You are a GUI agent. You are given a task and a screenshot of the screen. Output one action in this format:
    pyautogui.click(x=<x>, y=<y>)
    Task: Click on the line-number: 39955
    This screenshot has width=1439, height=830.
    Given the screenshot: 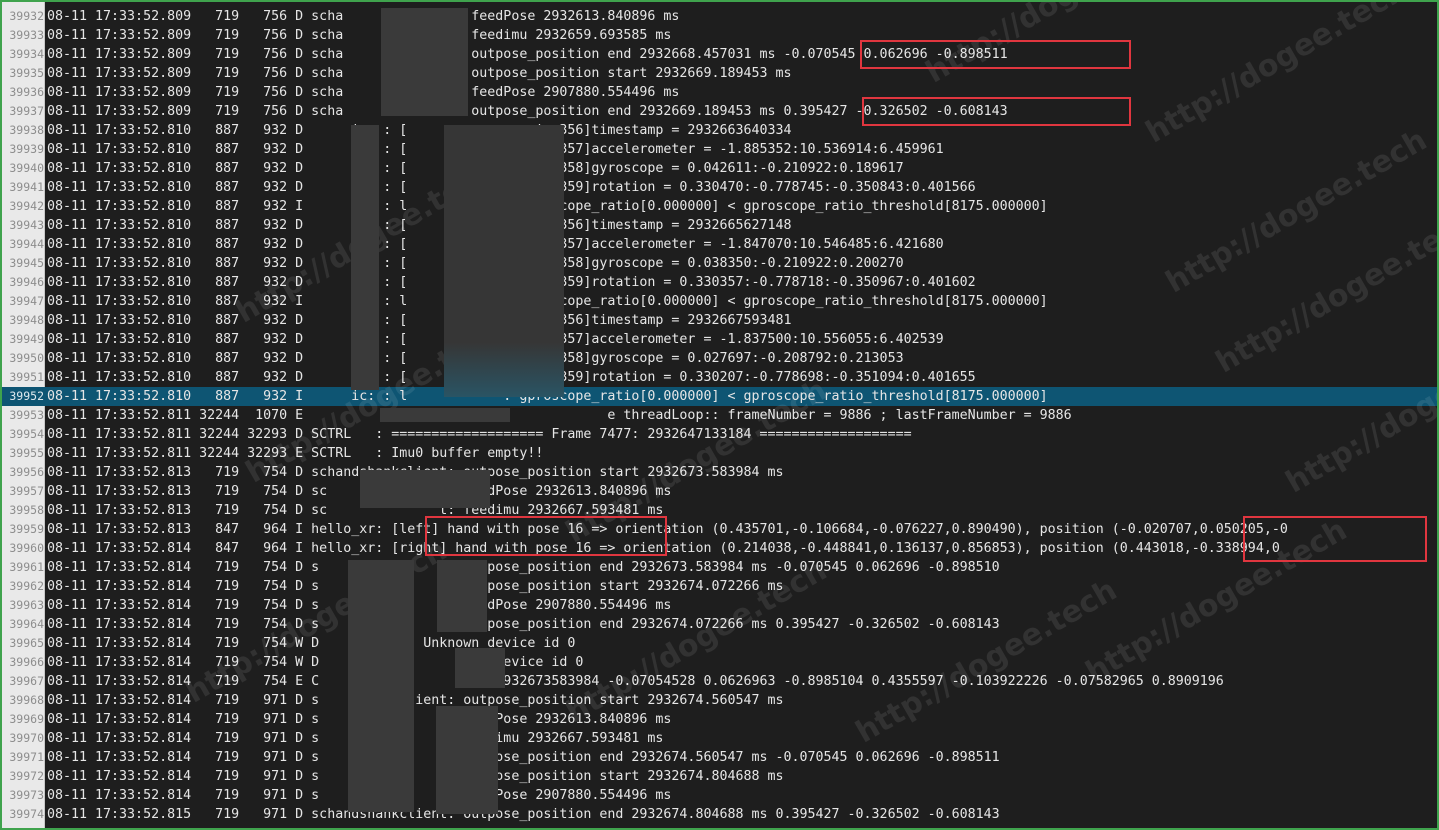 What is the action you would take?
    pyautogui.click(x=26, y=453)
    